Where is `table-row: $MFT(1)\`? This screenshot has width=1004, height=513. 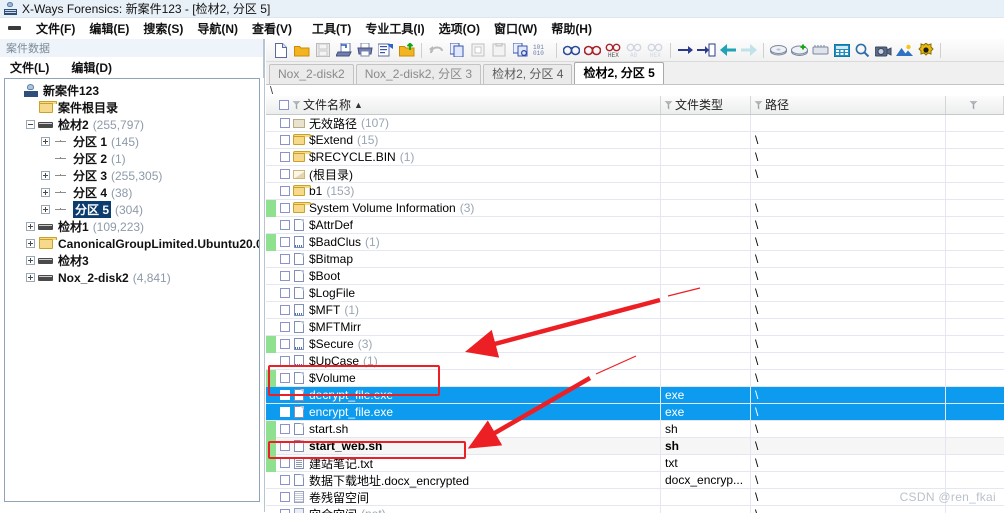
table-row: $MFT(1)\ is located at coordinates (635, 310).